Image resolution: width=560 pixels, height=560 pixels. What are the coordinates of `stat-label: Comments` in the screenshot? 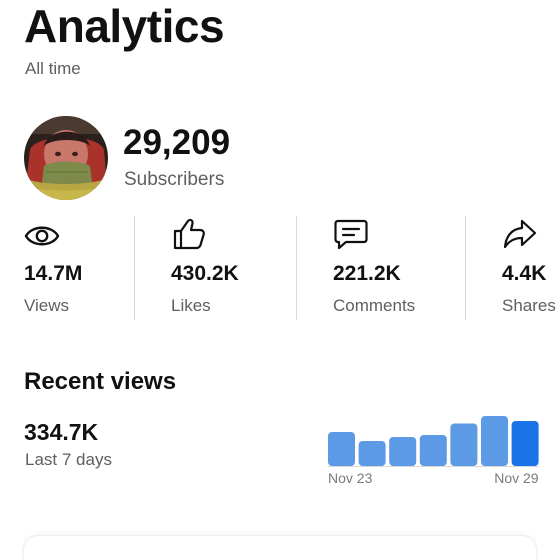 It's located at (374, 305).